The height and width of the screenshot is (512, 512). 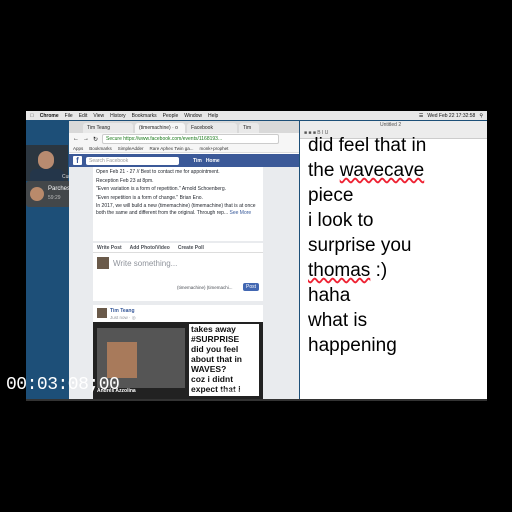 I want to click on call-duration: 59:29, so click(x=54, y=198).